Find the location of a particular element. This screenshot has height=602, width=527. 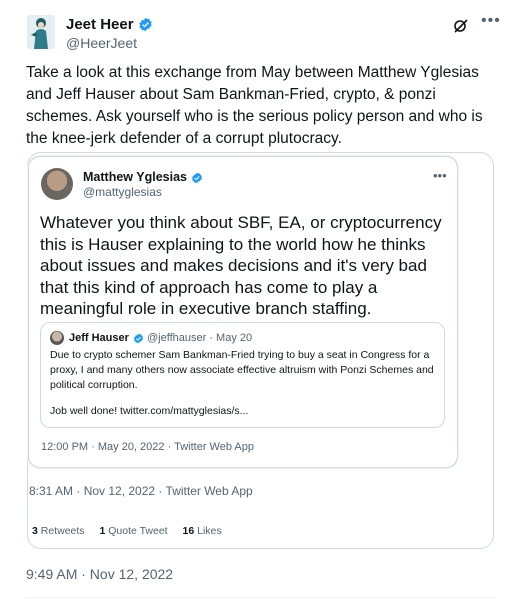

grok-icon is located at coordinates (461, 28).